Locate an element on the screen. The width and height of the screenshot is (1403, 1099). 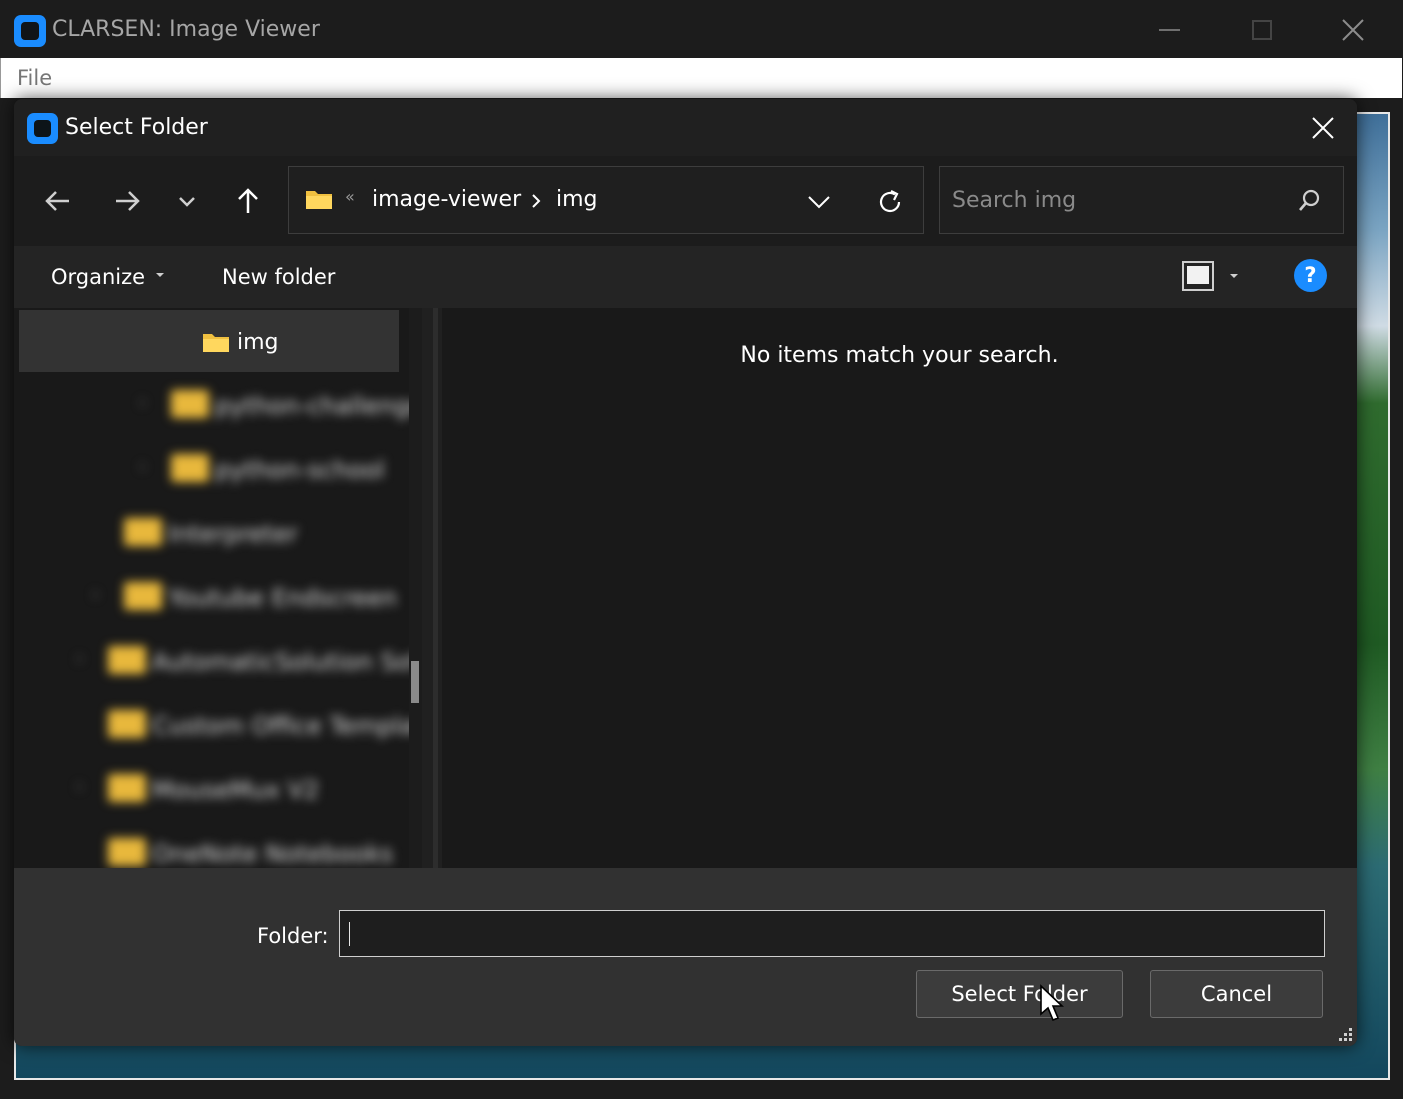
nav-item-label: Interpreter is located at coordinates (233, 534).